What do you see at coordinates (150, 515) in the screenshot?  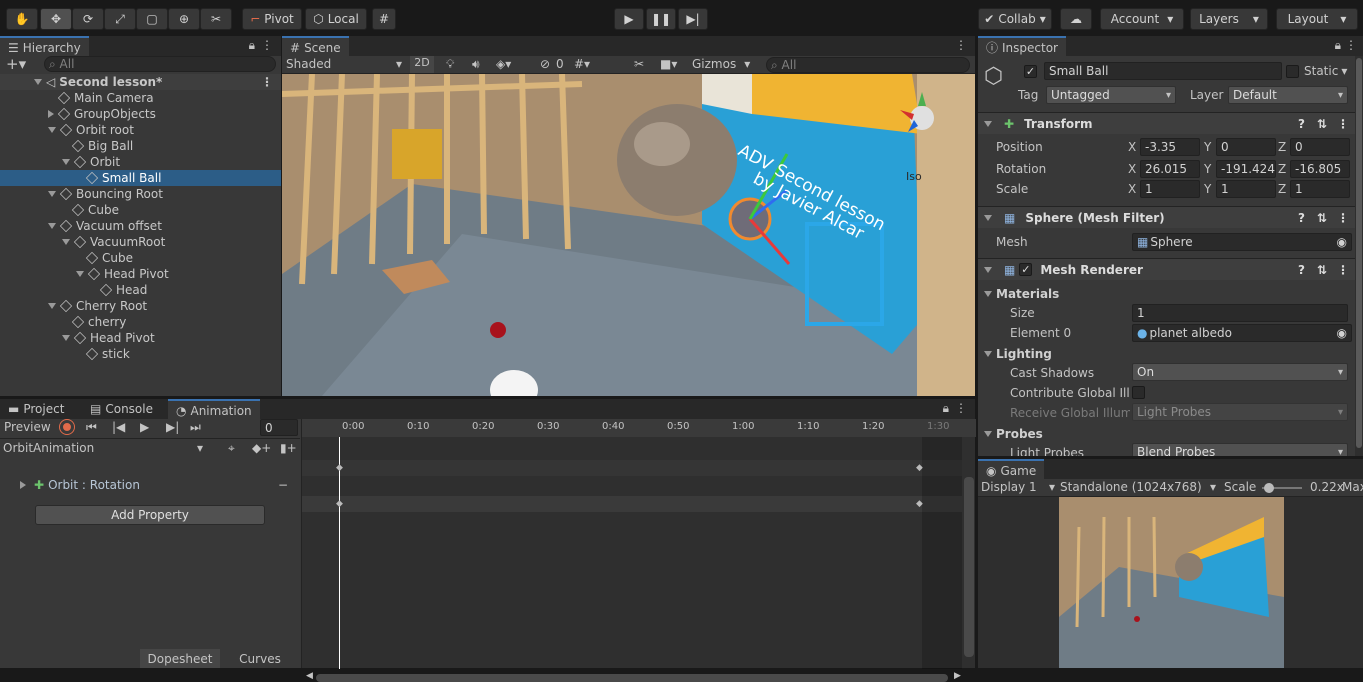 I see `add-property-button: Add Property` at bounding box center [150, 515].